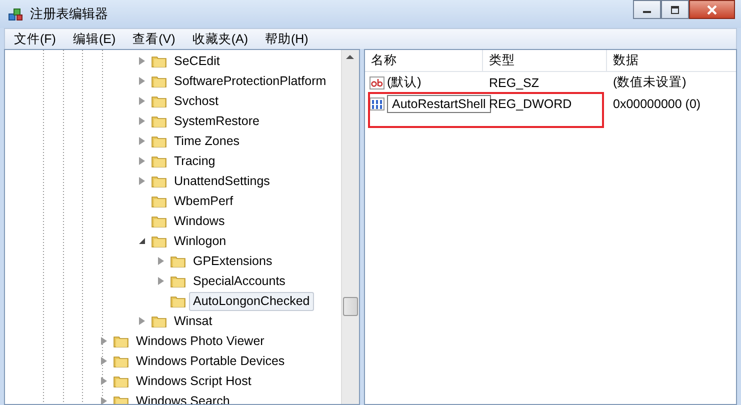 The width and height of the screenshot is (741, 405). I want to click on tree-item: Tracing, so click(195, 161).